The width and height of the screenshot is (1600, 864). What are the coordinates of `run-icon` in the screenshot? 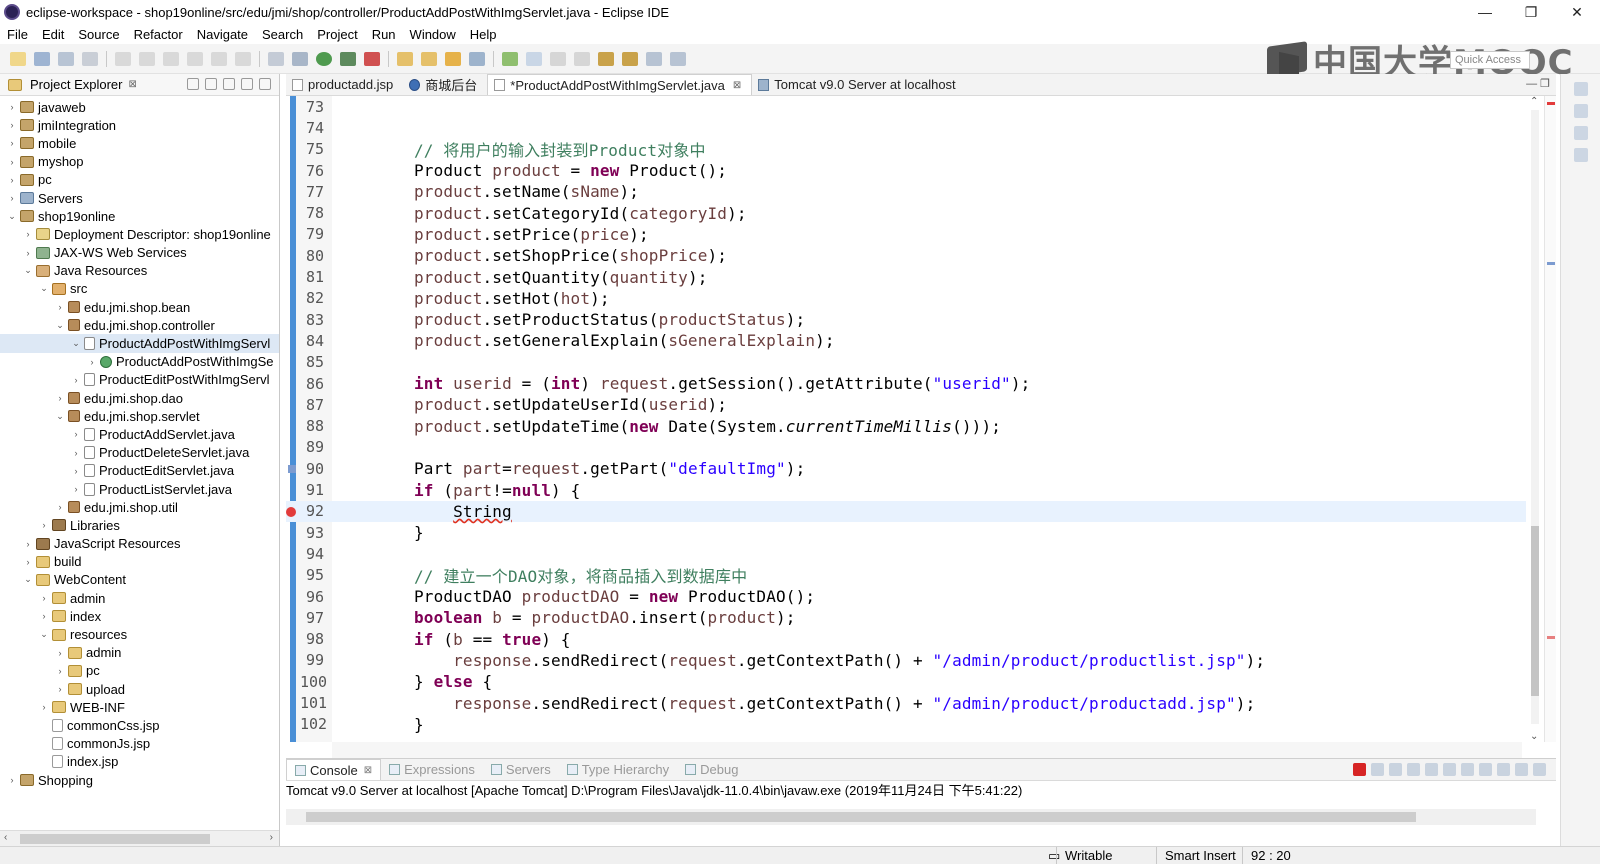 It's located at (324, 58).